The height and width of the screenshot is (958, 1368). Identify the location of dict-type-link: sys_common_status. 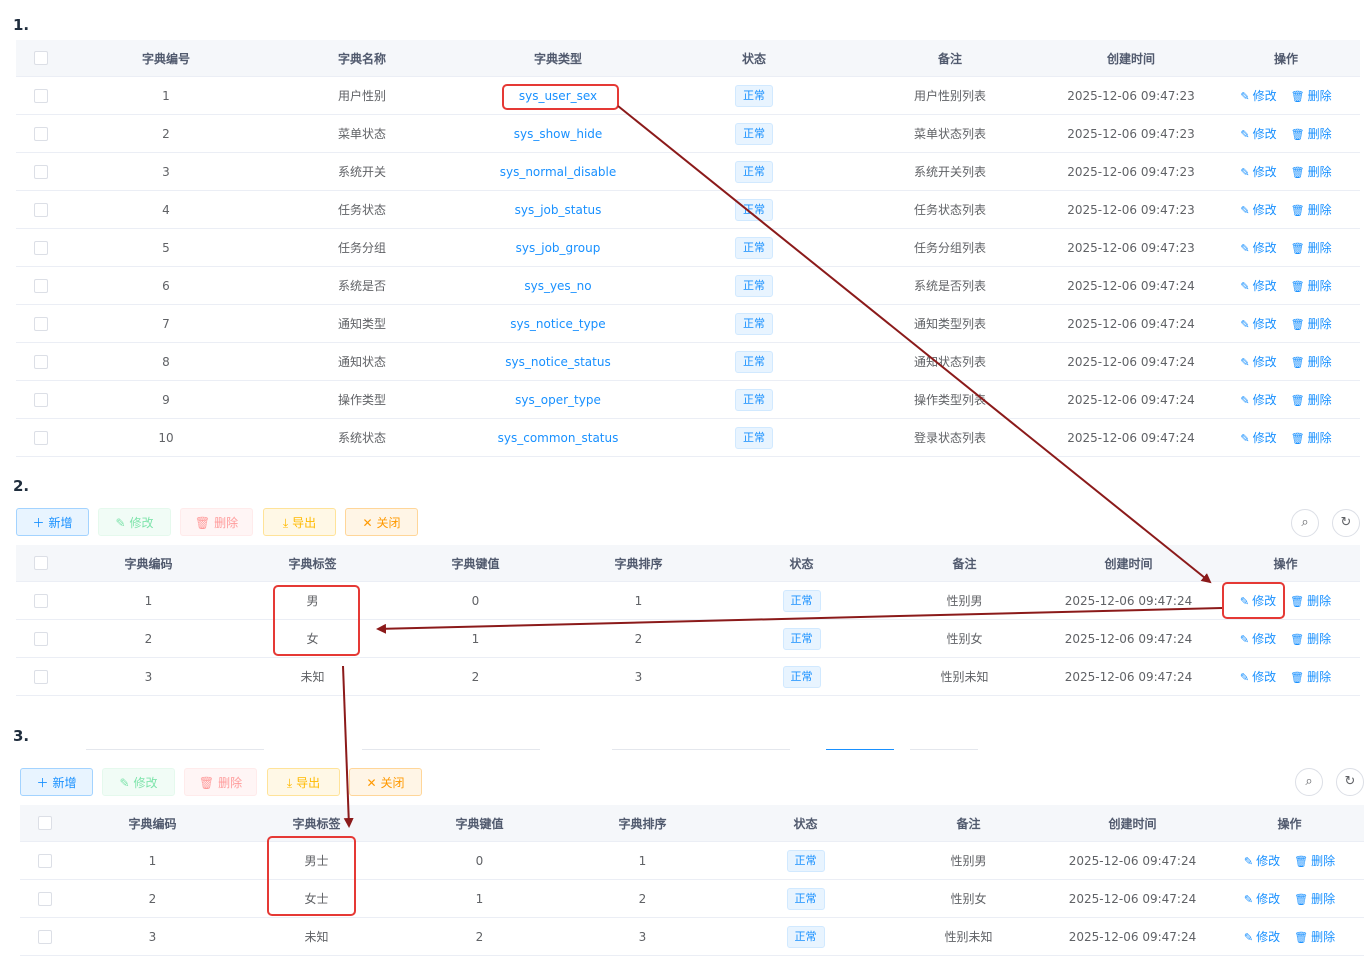
(558, 438).